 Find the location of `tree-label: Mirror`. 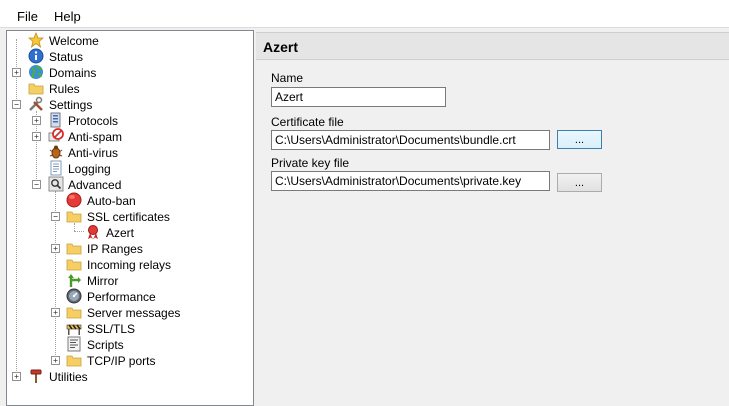

tree-label: Mirror is located at coordinates (103, 281).